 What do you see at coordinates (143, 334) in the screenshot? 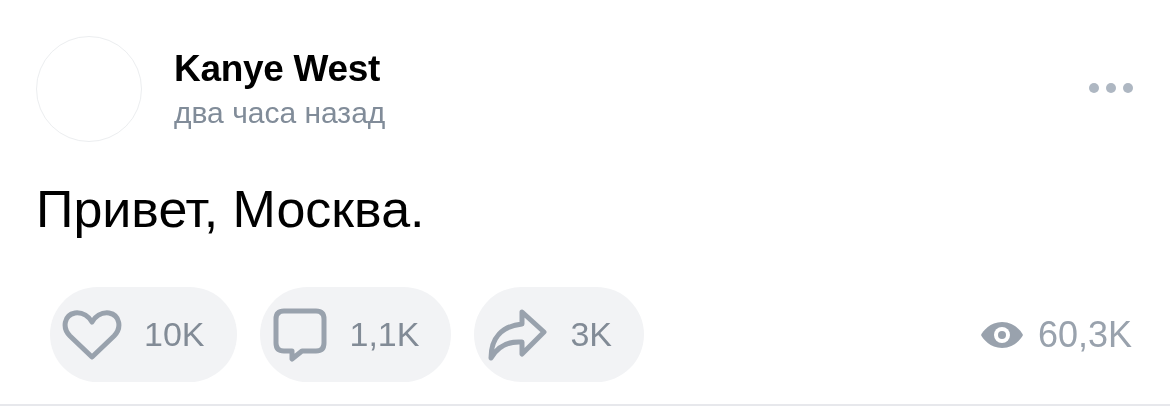
I see `like-button: 10K` at bounding box center [143, 334].